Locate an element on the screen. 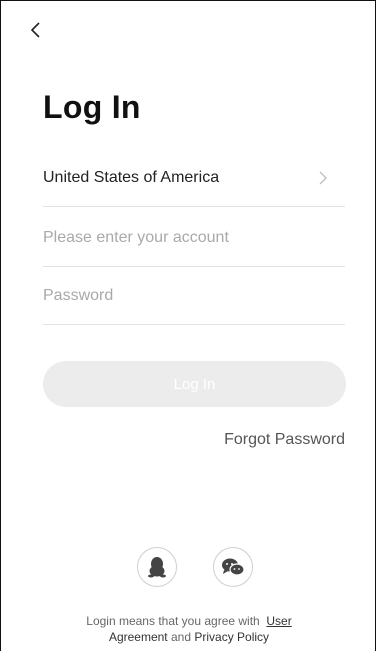  qq-penguin-icon is located at coordinates (157, 567).